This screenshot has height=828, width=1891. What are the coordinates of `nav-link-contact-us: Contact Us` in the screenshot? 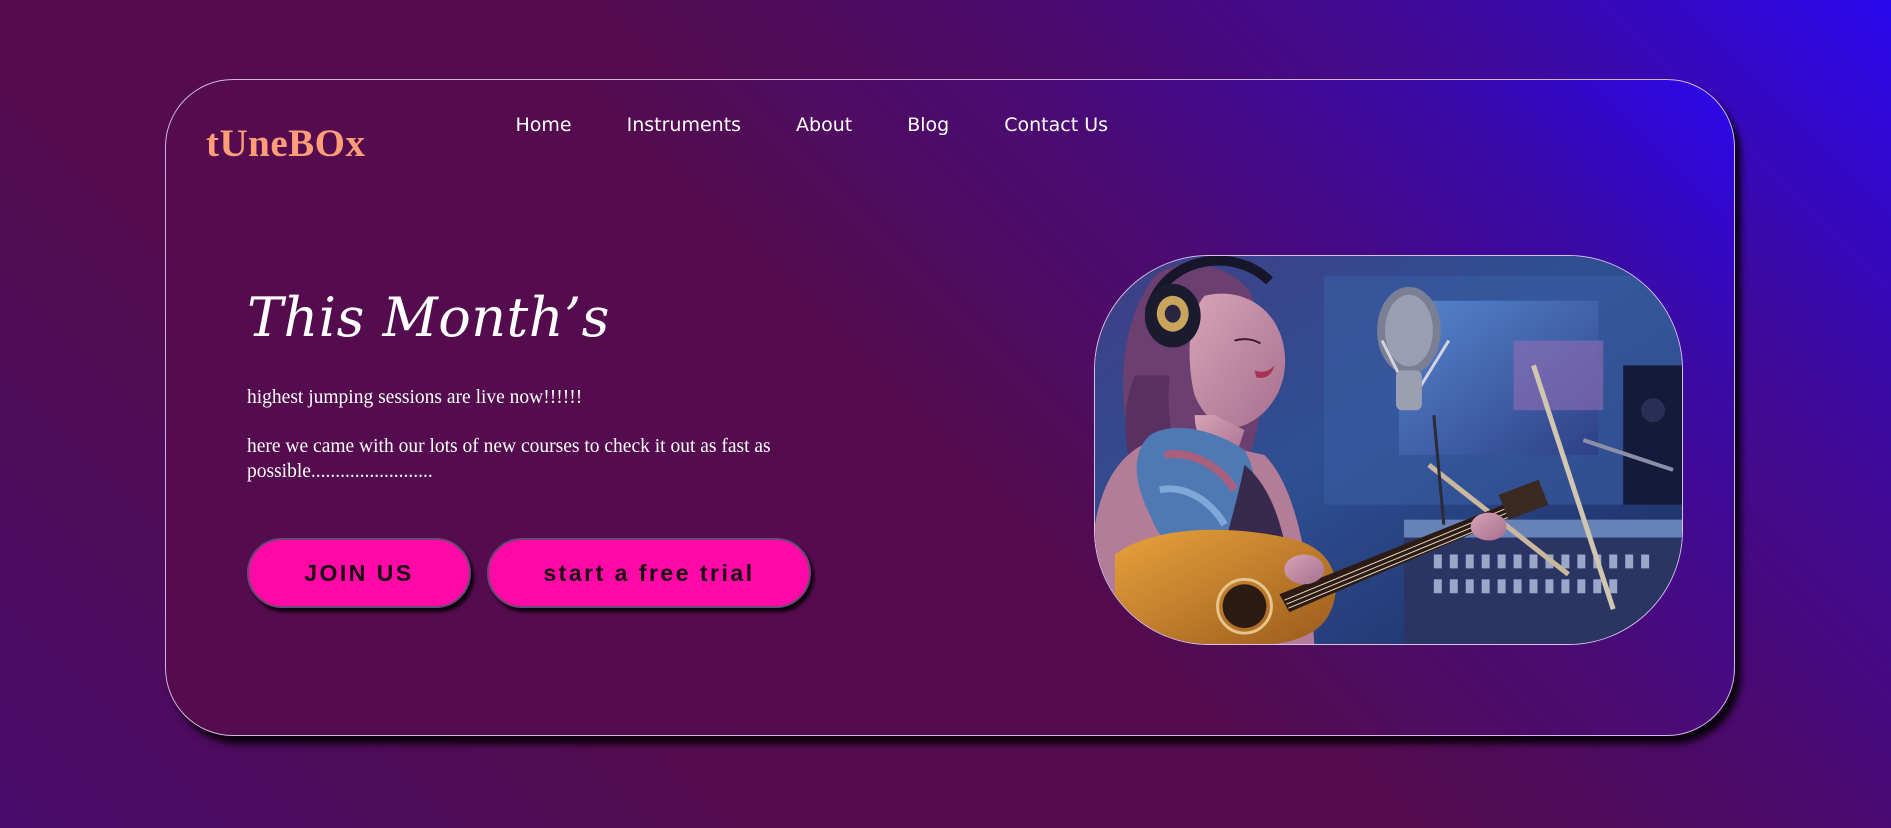 It's located at (1056, 125).